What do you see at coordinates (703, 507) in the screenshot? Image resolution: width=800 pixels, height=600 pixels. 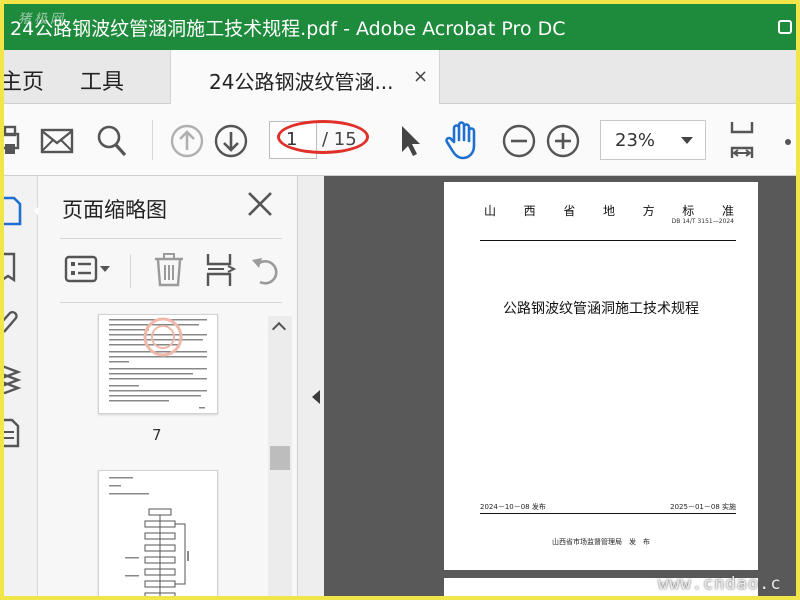 I see `effective-date: 2025－01－08 实施` at bounding box center [703, 507].